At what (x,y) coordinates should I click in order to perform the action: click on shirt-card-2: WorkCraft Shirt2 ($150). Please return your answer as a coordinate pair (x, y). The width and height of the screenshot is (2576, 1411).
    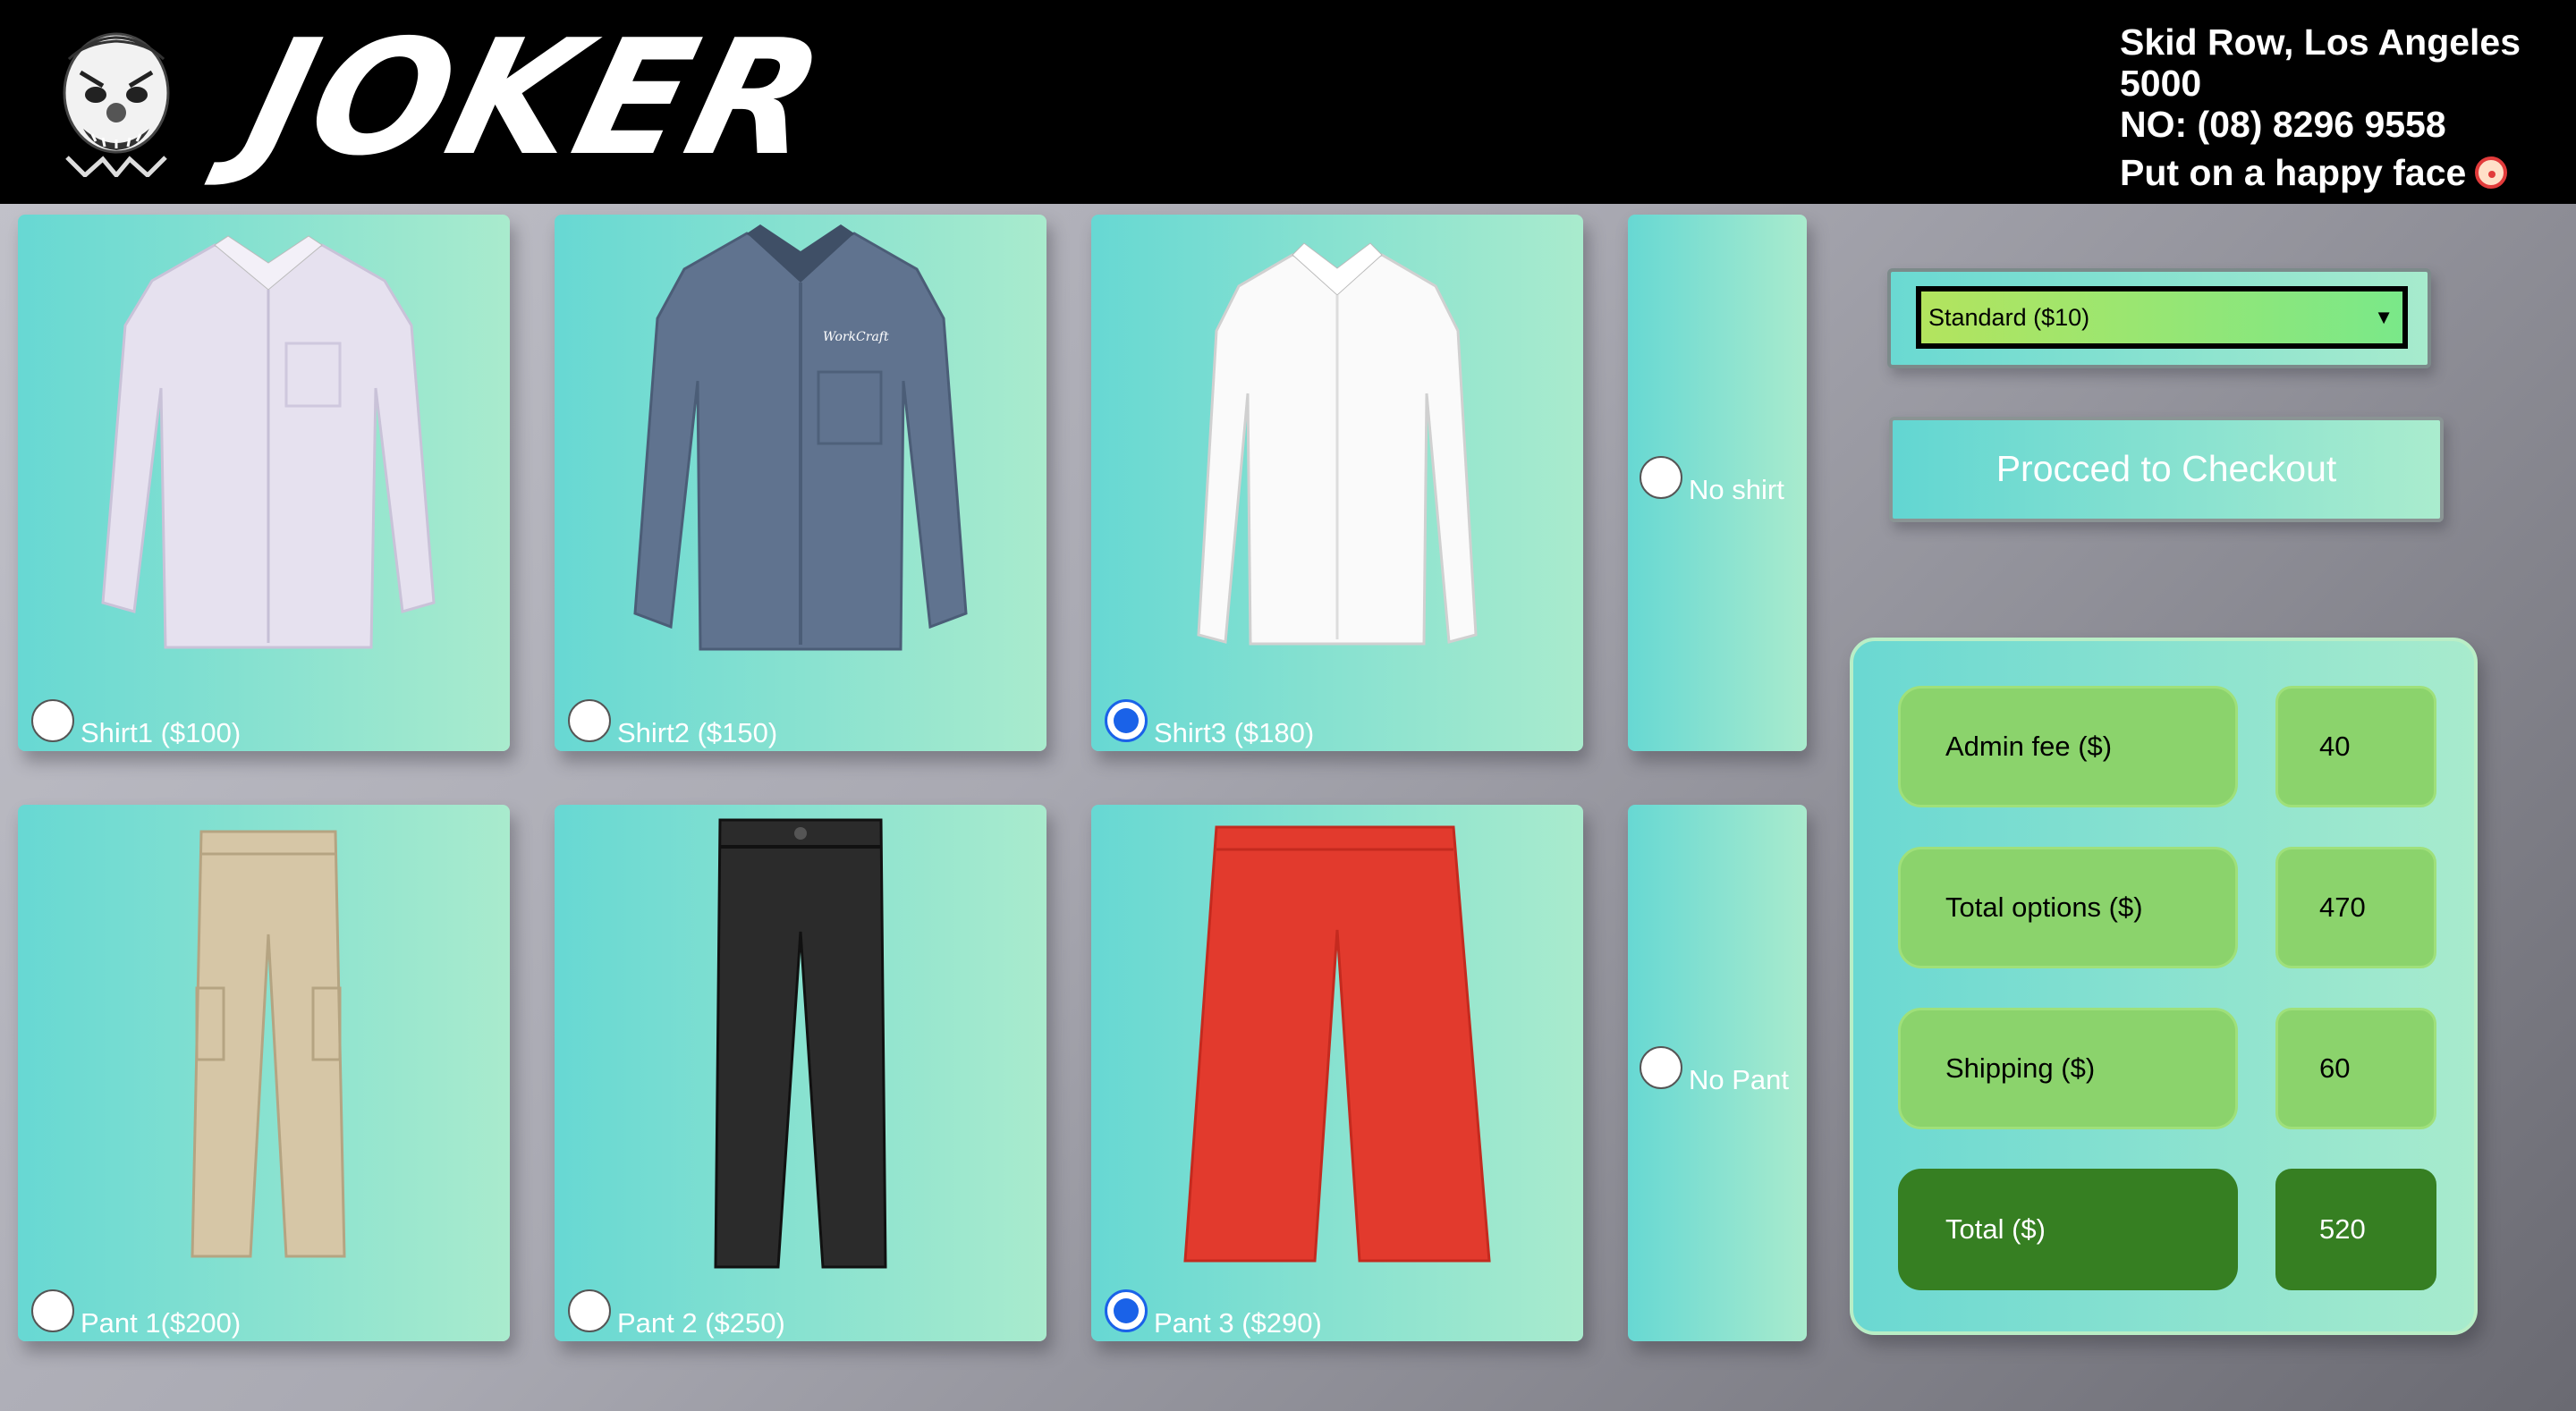
    Looking at the image, I should click on (800, 483).